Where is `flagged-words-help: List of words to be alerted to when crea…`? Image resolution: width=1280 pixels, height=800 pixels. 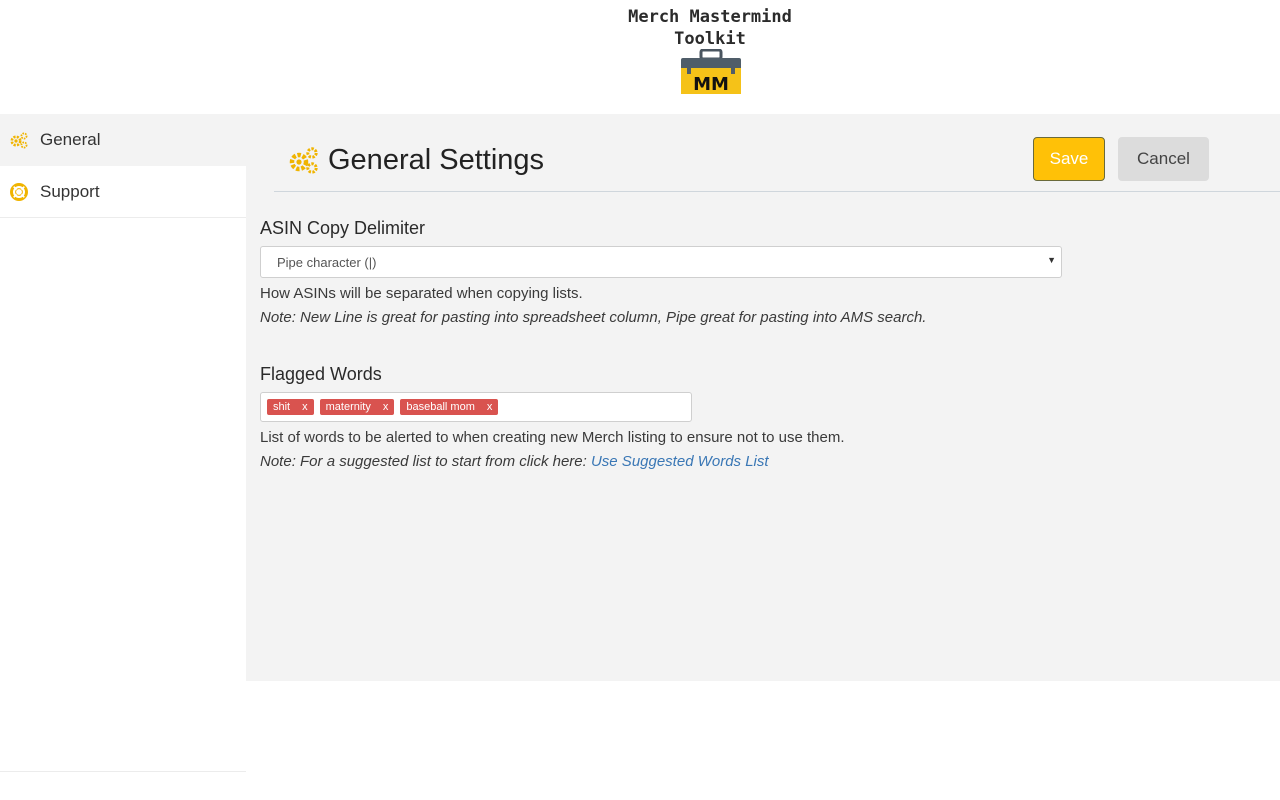
flagged-words-help: List of words to be alerted to when crea… is located at coordinates (552, 437).